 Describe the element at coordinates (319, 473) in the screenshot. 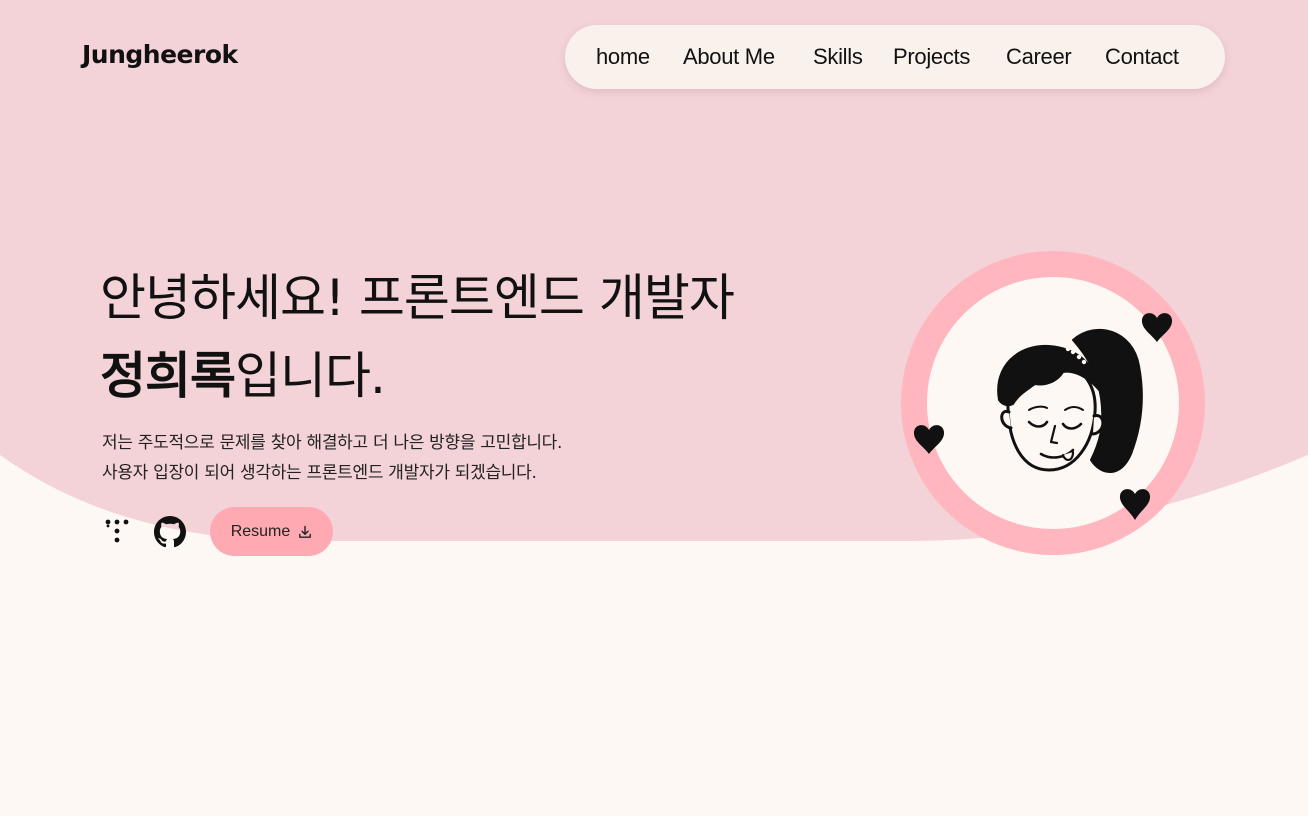

I see `hero-description-line2: 사용자 입장이 되어 생각하는 프론트엔드 개발자가 되겠습니다.` at that location.